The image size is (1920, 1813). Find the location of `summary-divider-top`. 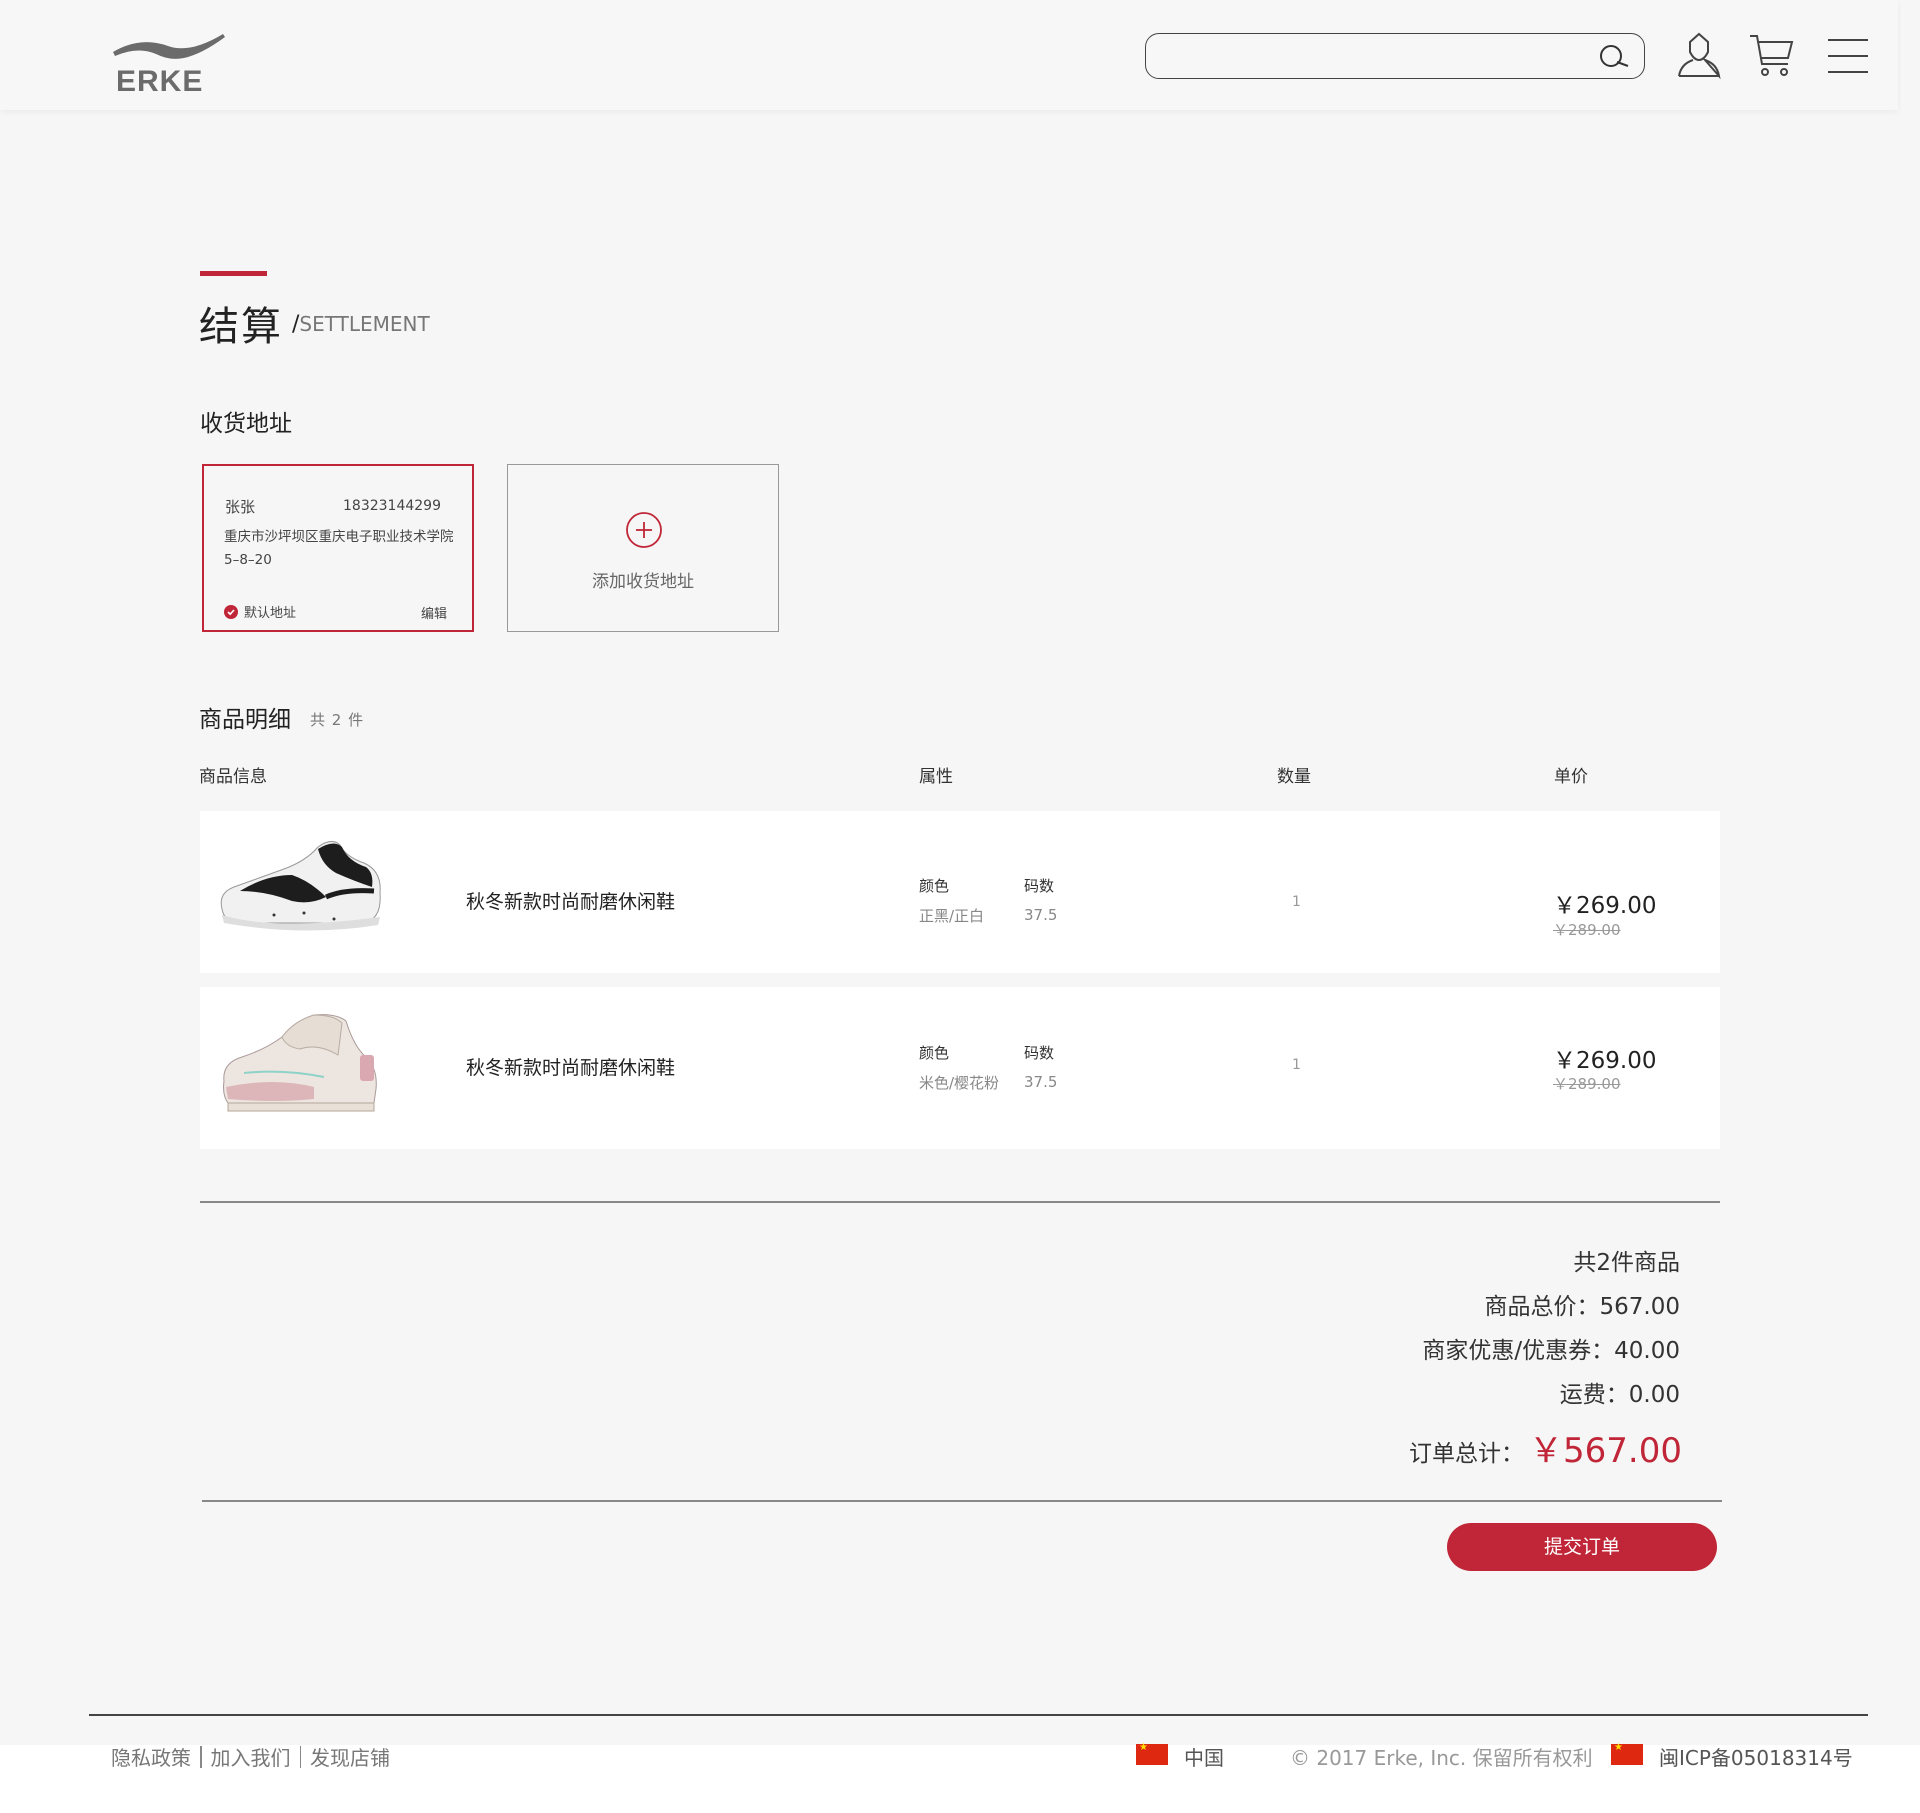

summary-divider-top is located at coordinates (960, 1202).